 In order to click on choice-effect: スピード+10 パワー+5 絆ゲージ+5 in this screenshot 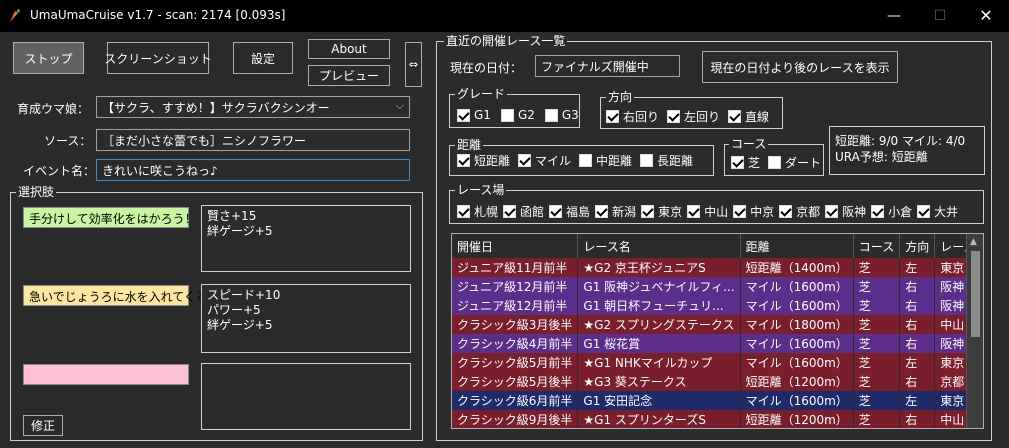, I will do `click(306, 318)`.